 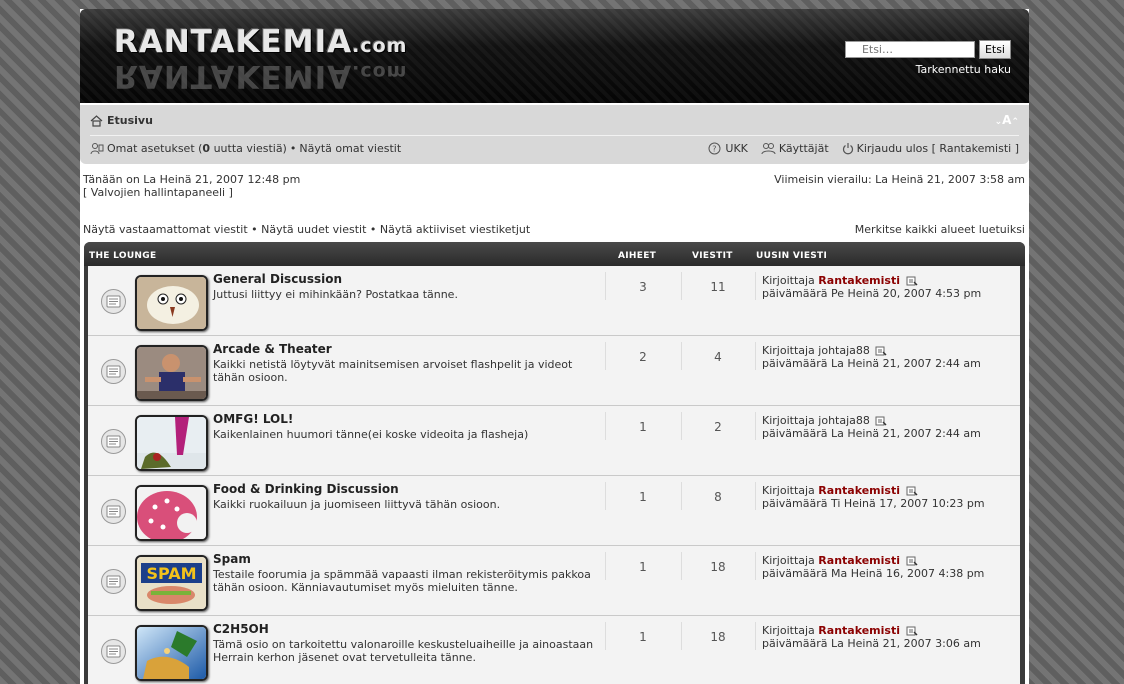 What do you see at coordinates (197, 148) in the screenshot?
I see `user-settings-link: Omat asetukset (0 uutta viestiä)` at bounding box center [197, 148].